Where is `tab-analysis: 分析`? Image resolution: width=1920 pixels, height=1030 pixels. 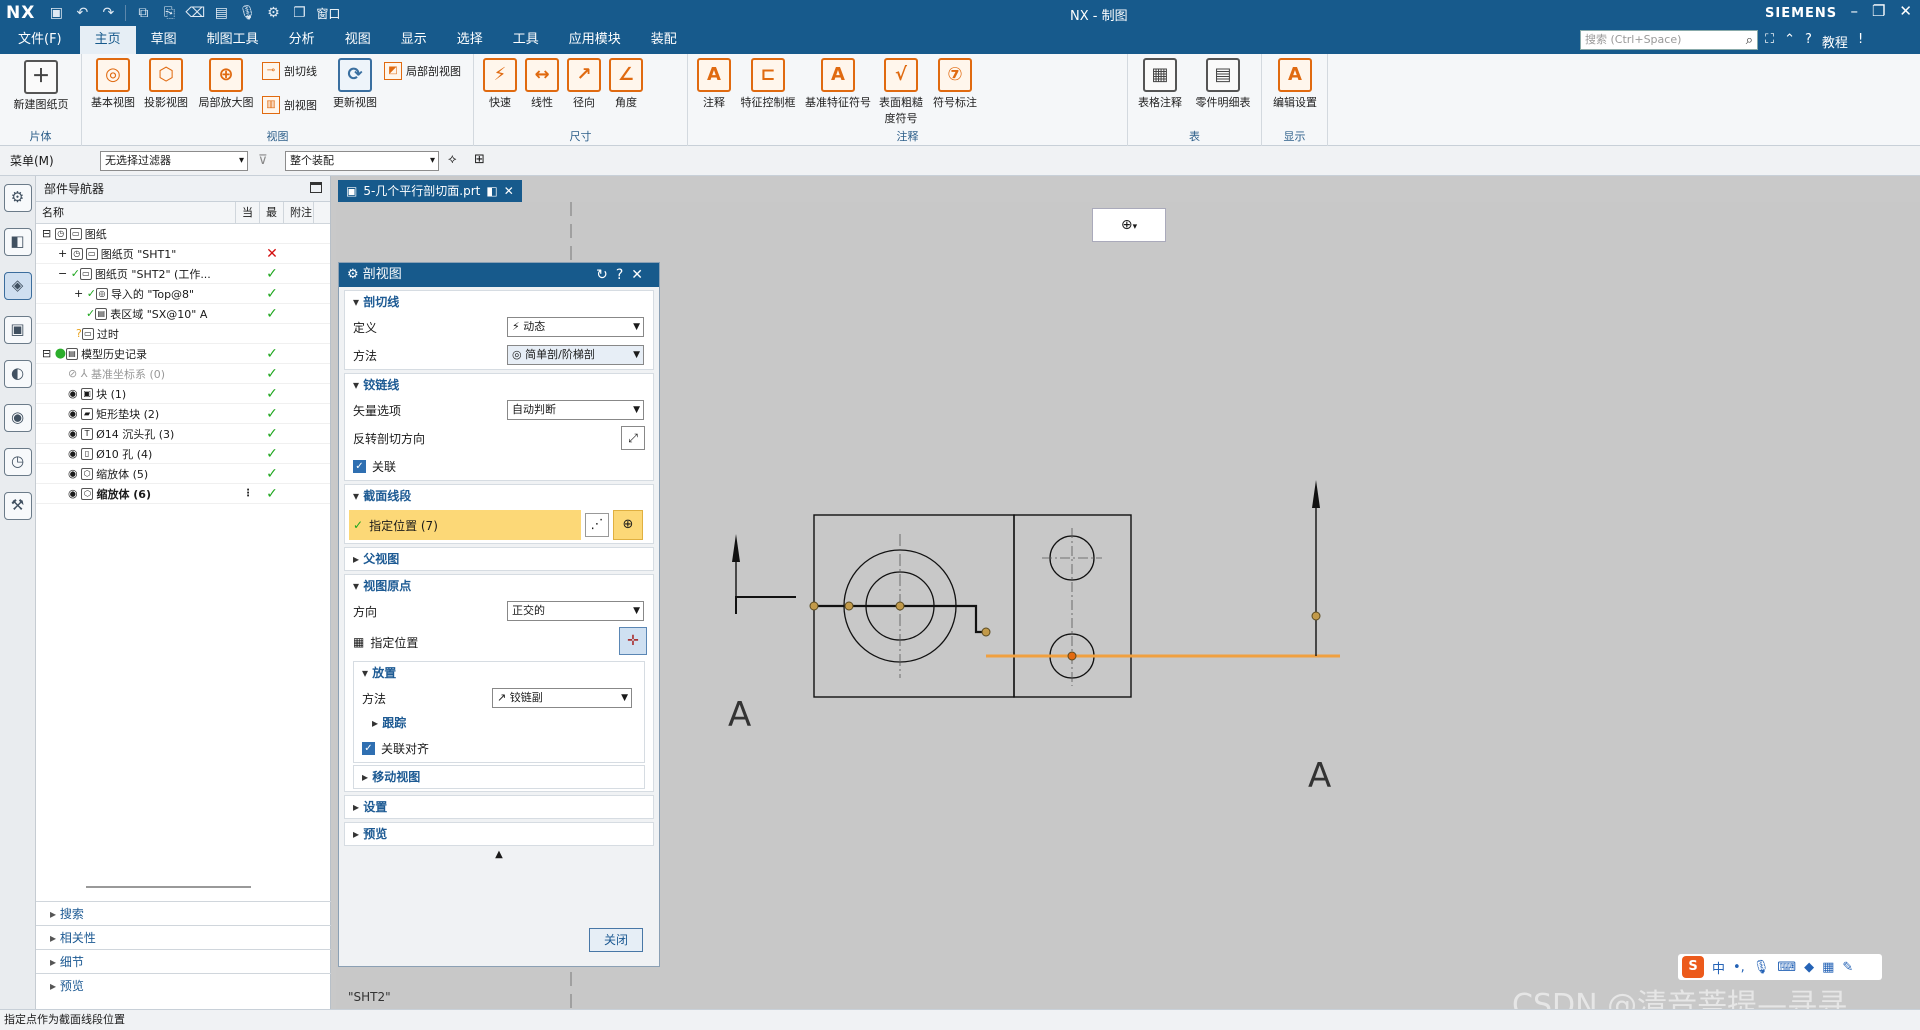
tab-analysis: 分析 is located at coordinates (302, 40).